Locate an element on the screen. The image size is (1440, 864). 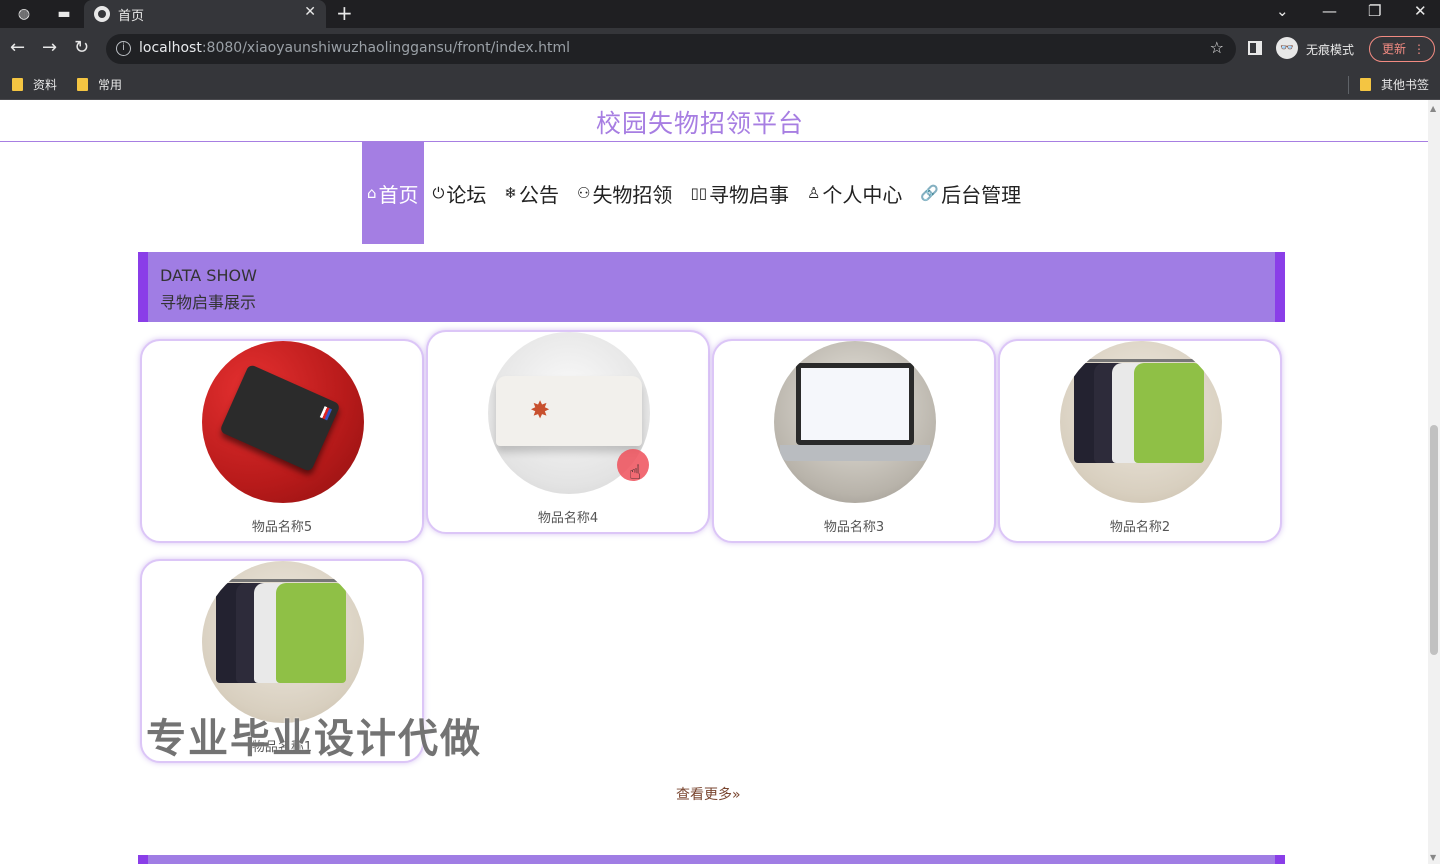
main-nav: ⌂ 首页 ⏻ 论坛 ❄ 公告 ⚇ 失物招领 ▯▯ 寻物启事 ♙ 个人中心 🔗 后台管理 is located at coordinates (696, 193).